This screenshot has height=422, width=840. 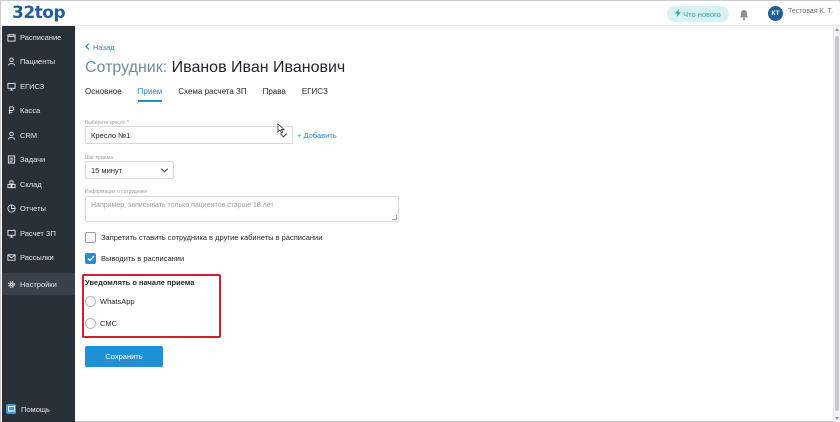 What do you see at coordinates (90, 301) in the screenshot?
I see `whatsapp-radio` at bounding box center [90, 301].